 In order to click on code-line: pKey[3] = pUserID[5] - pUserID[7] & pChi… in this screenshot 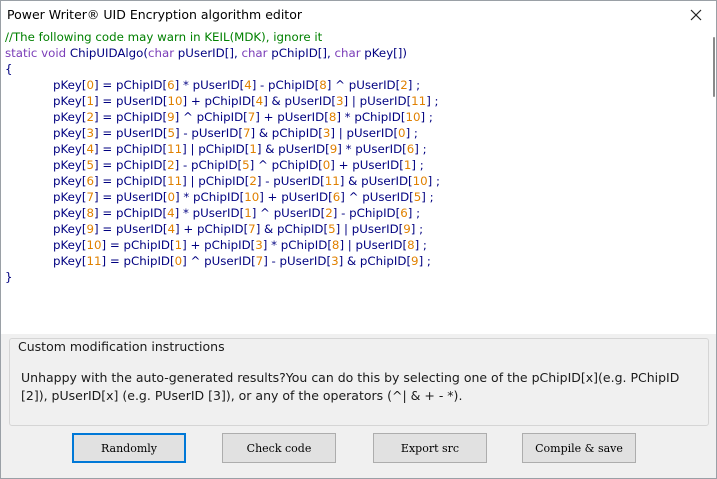, I will do `click(211, 133)`.